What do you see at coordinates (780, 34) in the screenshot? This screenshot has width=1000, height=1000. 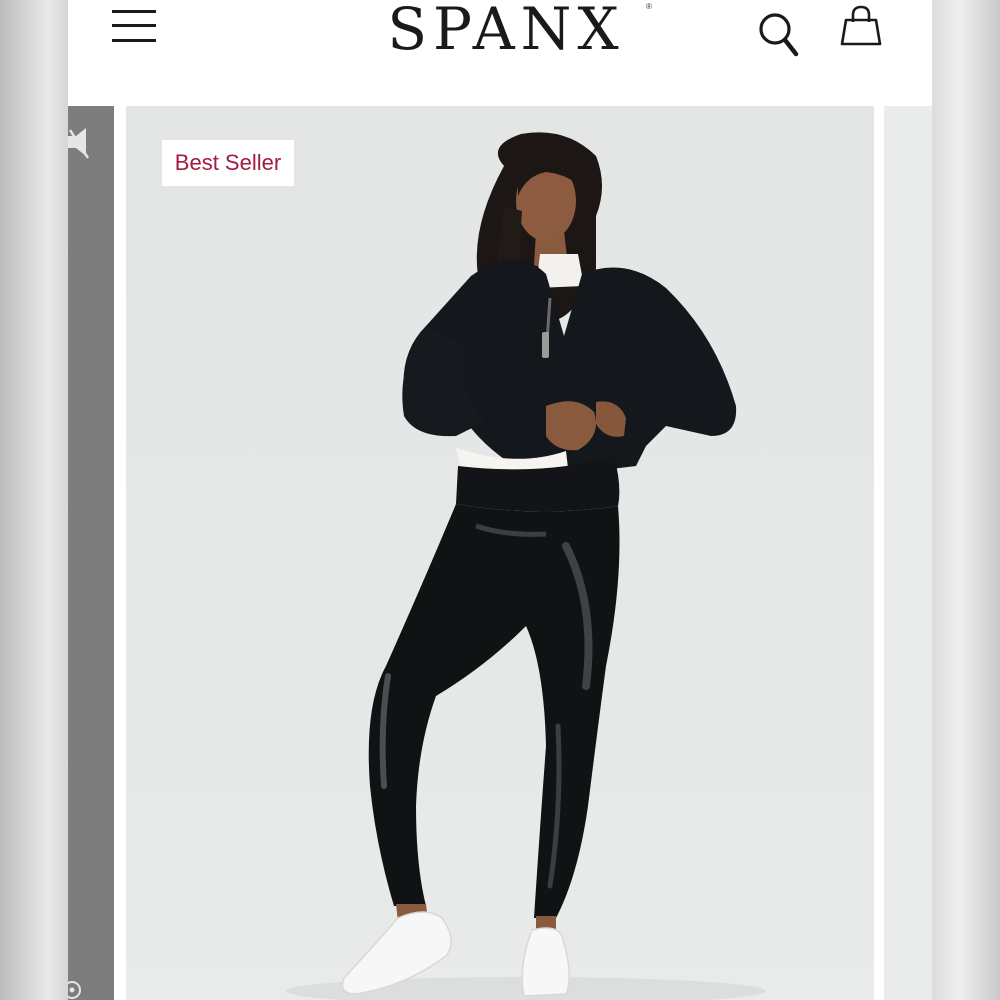 I see `search-icon` at bounding box center [780, 34].